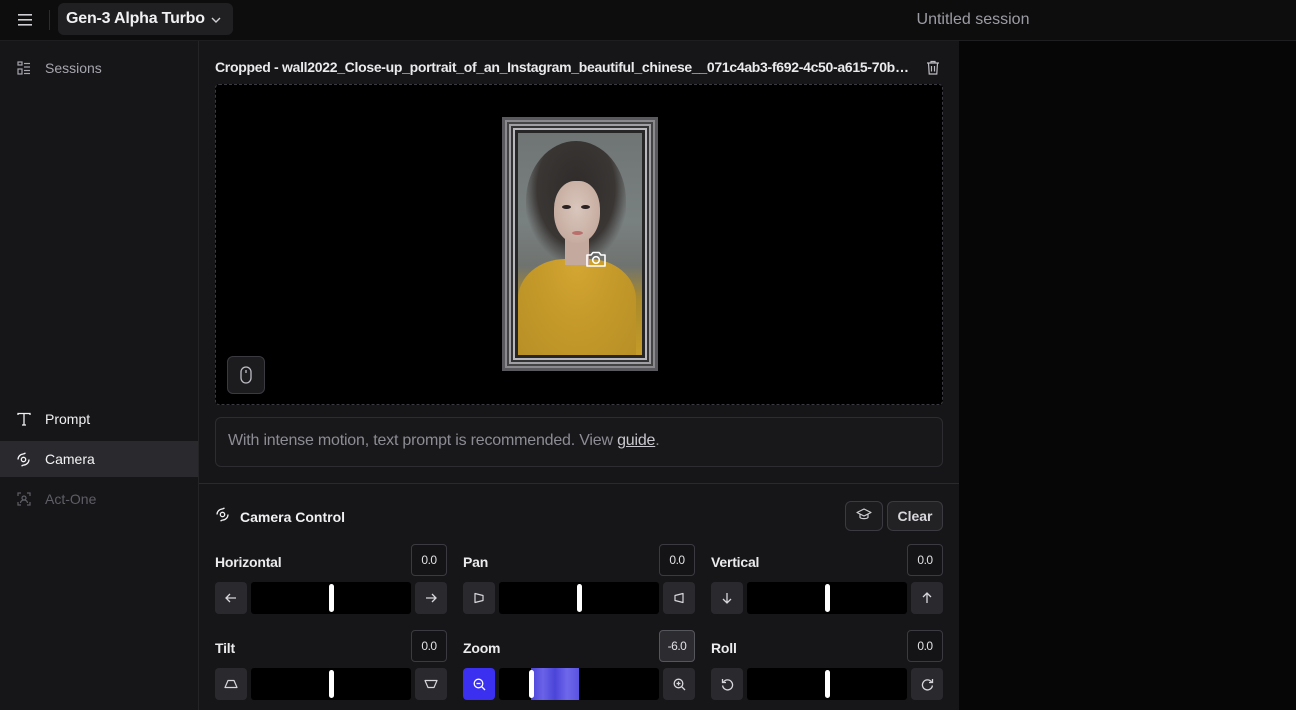 Image resolution: width=1296 pixels, height=710 pixels. Describe the element at coordinates (71, 499) in the screenshot. I see `sidebar-item-label: Act-One` at that location.